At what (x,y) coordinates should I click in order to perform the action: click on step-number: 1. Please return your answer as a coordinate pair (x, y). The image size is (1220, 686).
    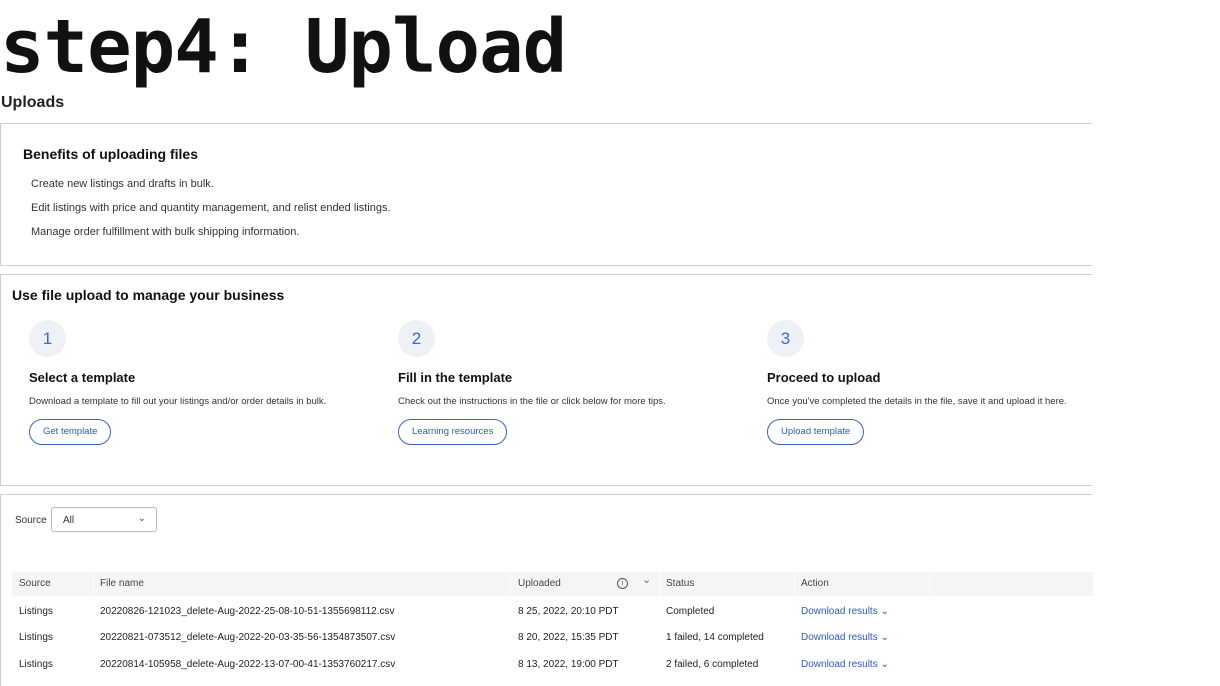
    Looking at the image, I should click on (47, 338).